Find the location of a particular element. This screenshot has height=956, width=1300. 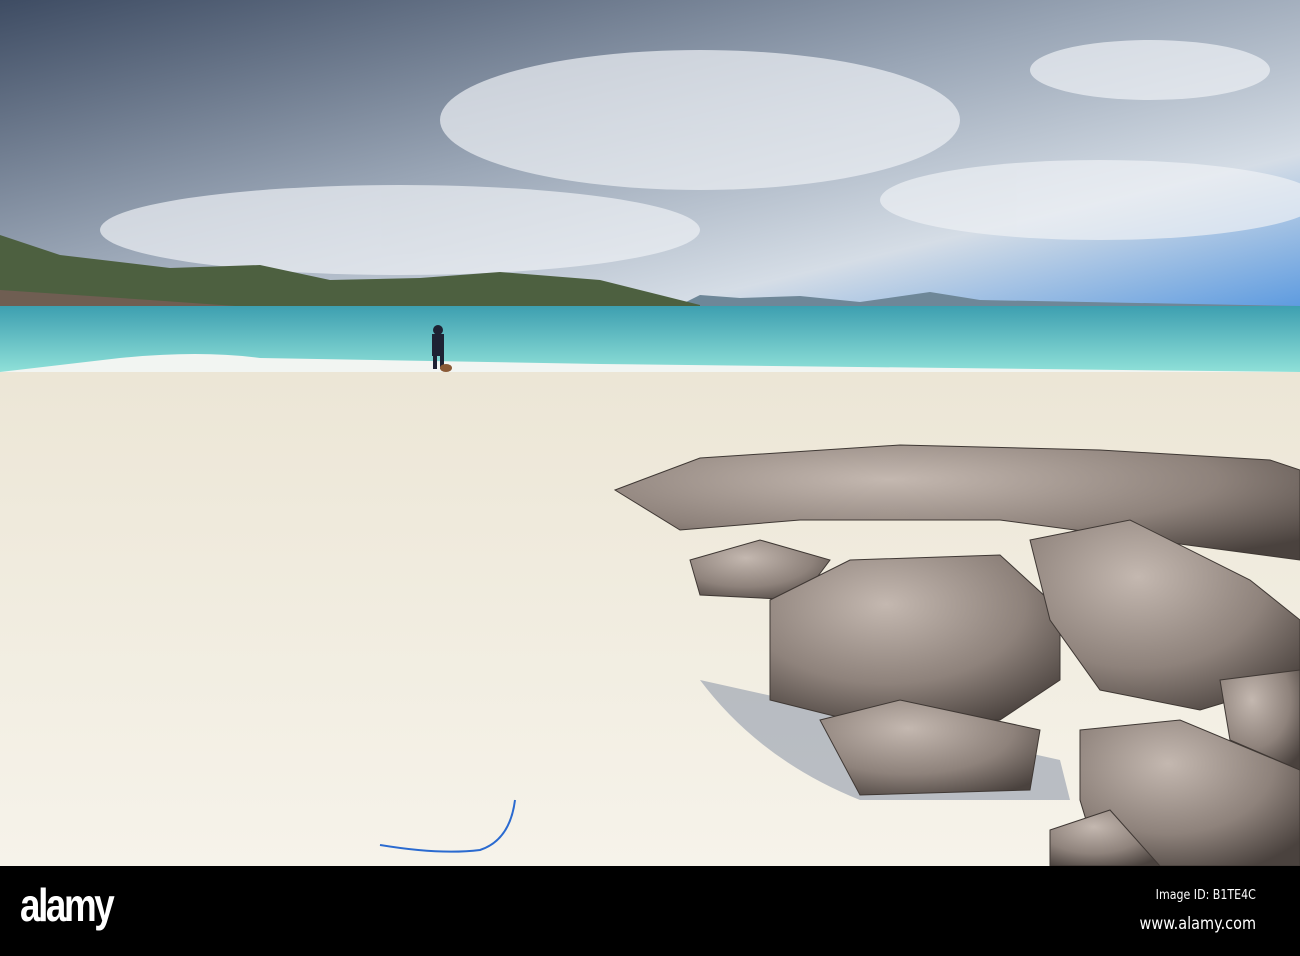

site-url: www.alamy.com is located at coordinates (1197, 924).